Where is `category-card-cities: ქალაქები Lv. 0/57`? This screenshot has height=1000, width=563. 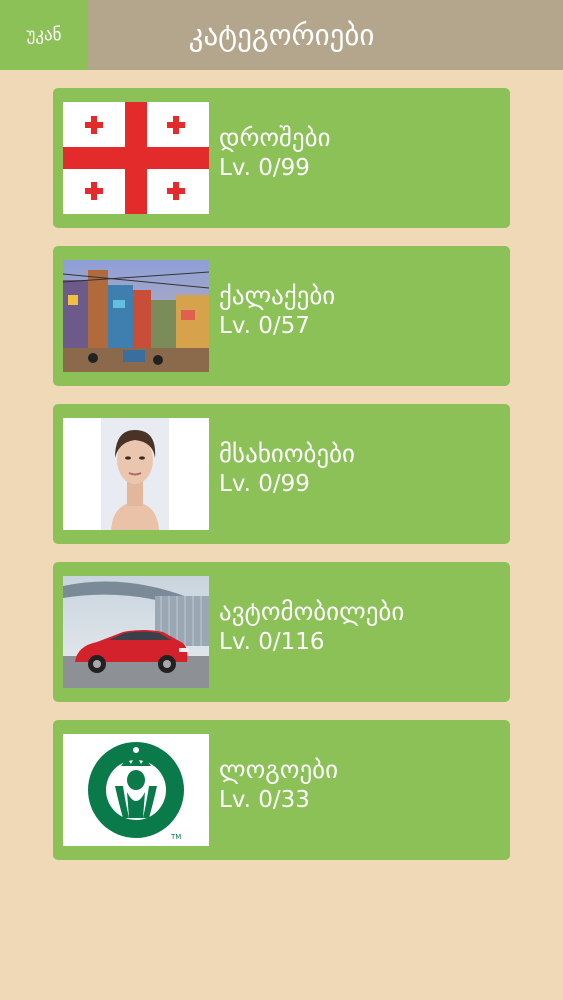 category-card-cities: ქალაქები Lv. 0/57 is located at coordinates (281, 316).